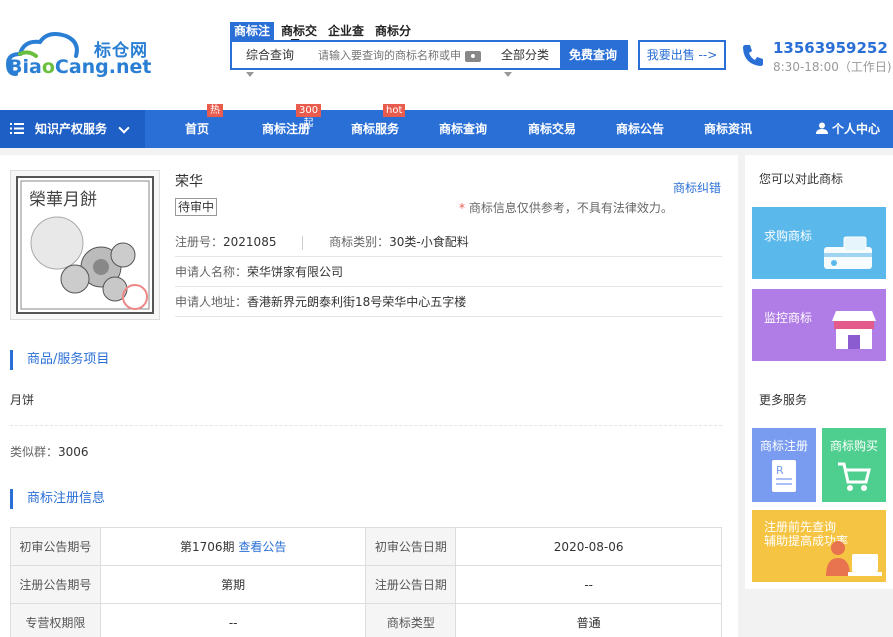  I want to click on reg-info-row: 注册号：2021085 商标类别：30类-小食配料, so click(448, 242).